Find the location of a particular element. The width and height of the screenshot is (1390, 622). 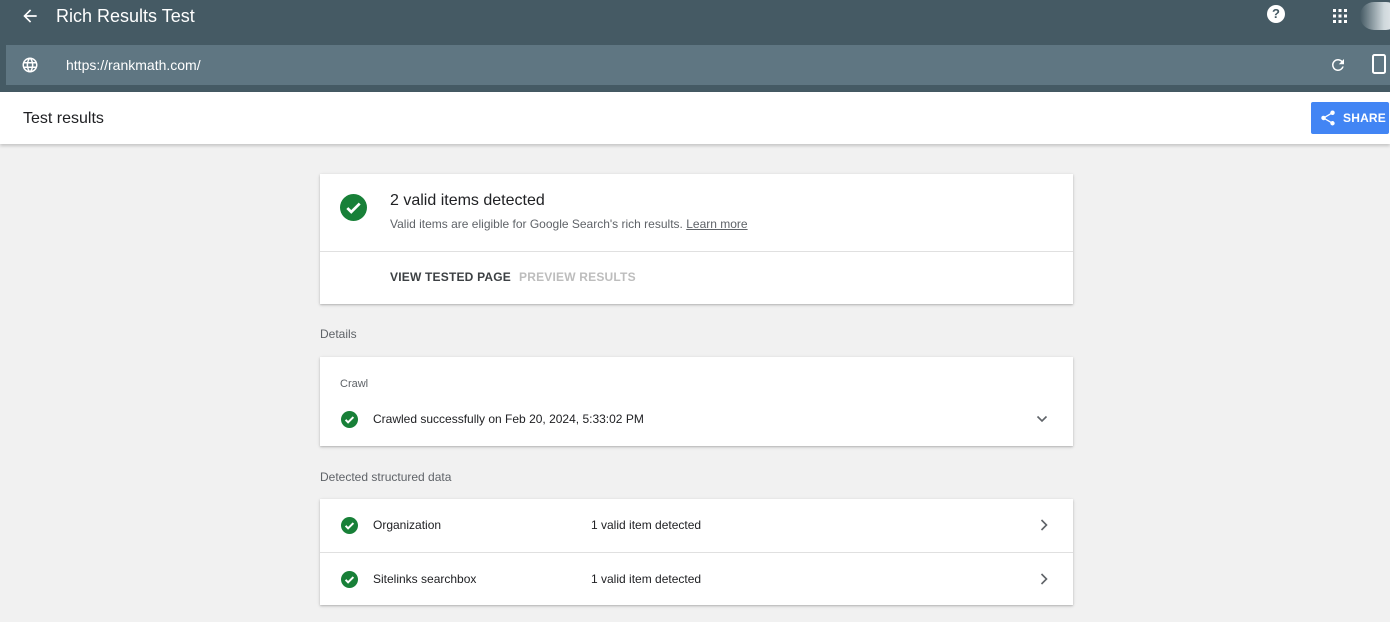

valid-check-icon is located at coordinates (353, 207).